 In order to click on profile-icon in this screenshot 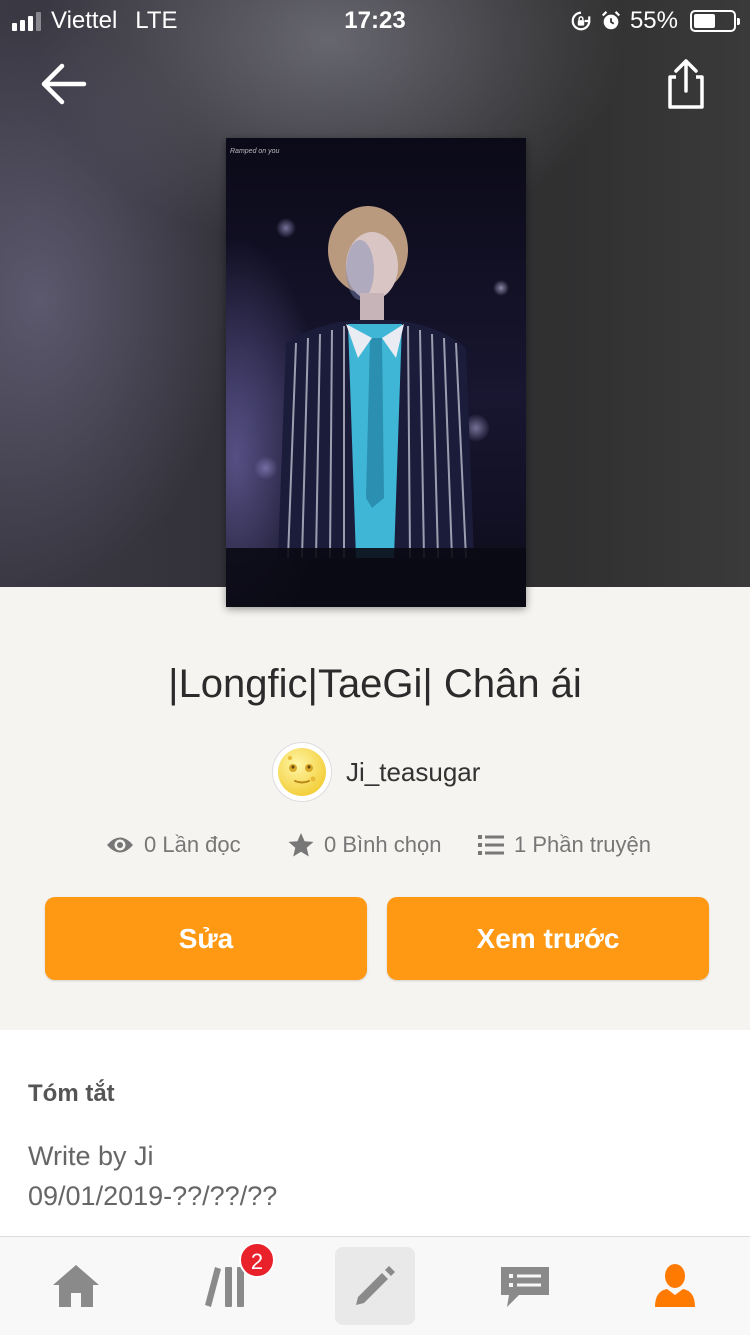, I will do `click(675, 1285)`.